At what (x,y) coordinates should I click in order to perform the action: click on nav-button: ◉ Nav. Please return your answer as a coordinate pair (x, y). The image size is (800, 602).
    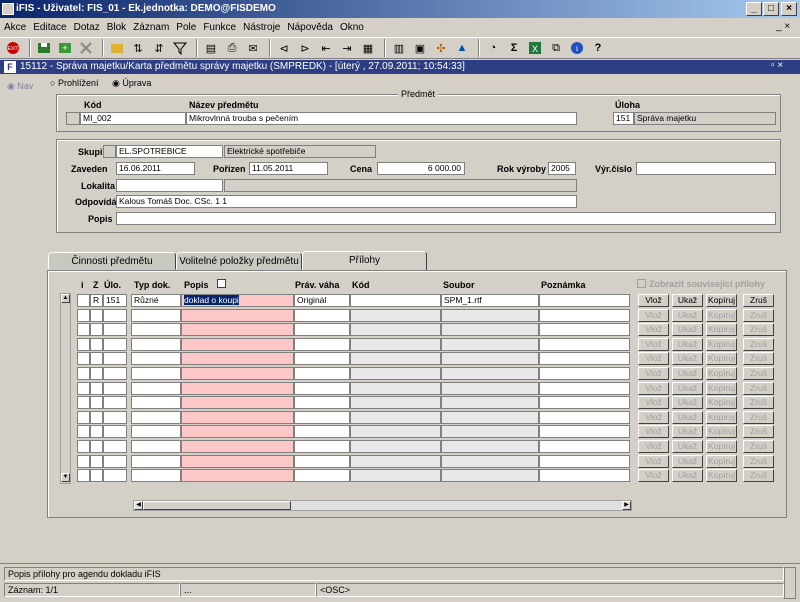
    Looking at the image, I should click on (20, 86).